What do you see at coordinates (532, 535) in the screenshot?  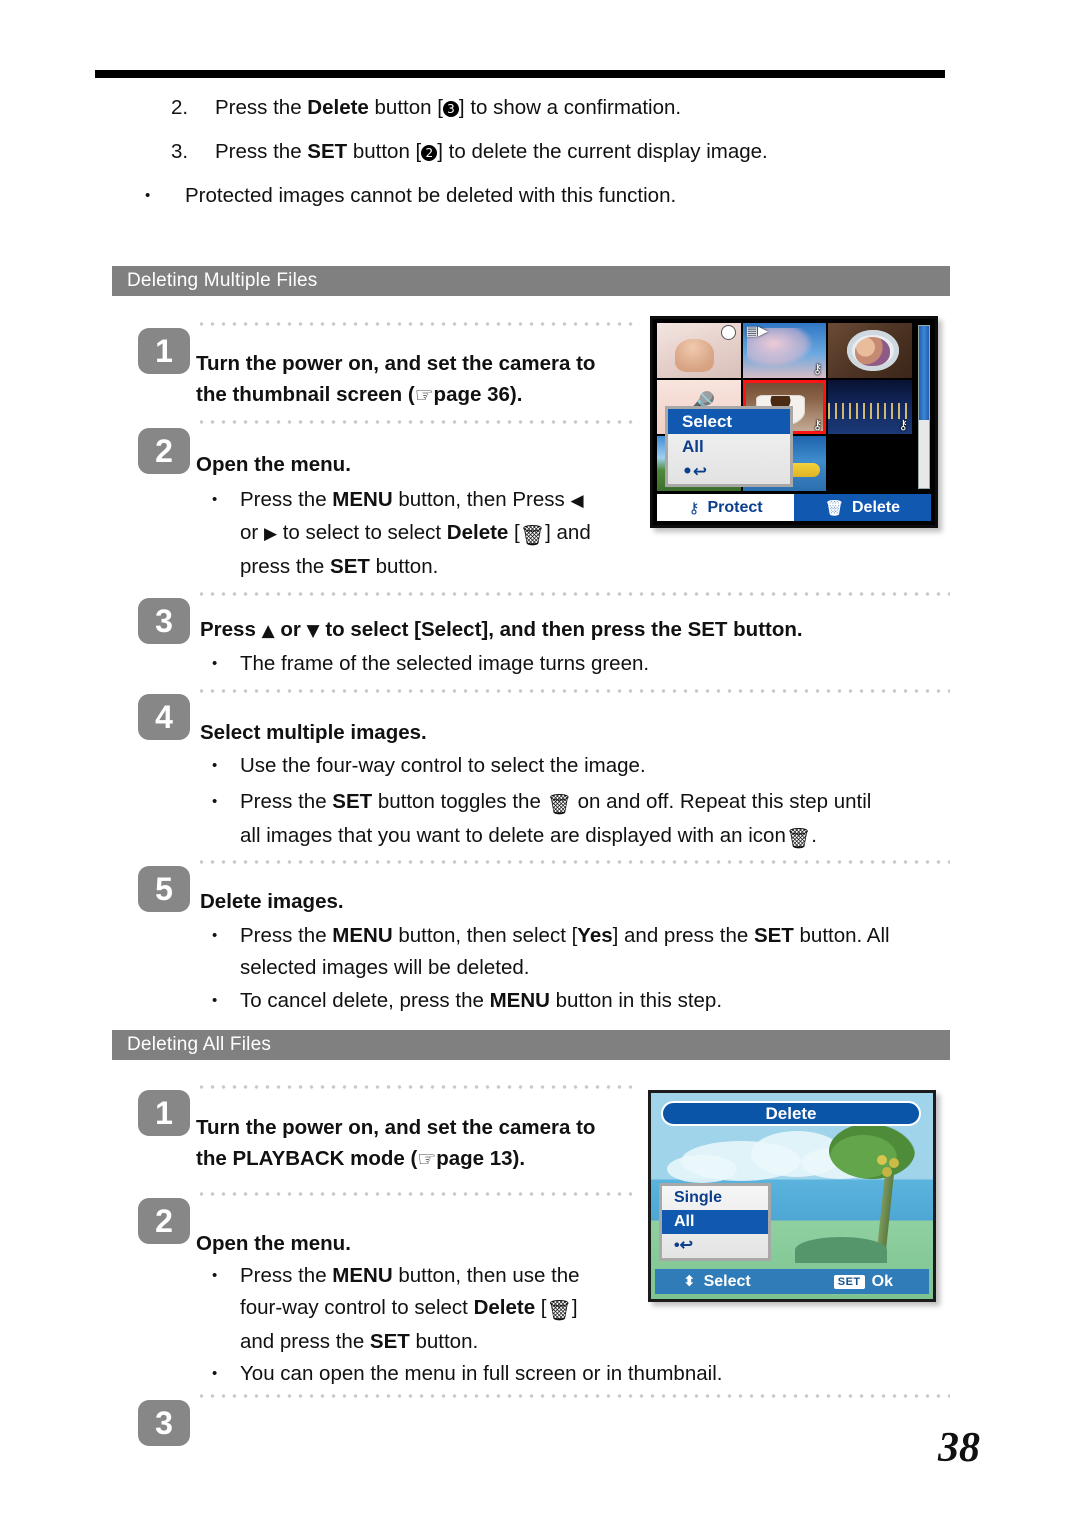 I see `trash-icon: 🗑` at bounding box center [532, 535].